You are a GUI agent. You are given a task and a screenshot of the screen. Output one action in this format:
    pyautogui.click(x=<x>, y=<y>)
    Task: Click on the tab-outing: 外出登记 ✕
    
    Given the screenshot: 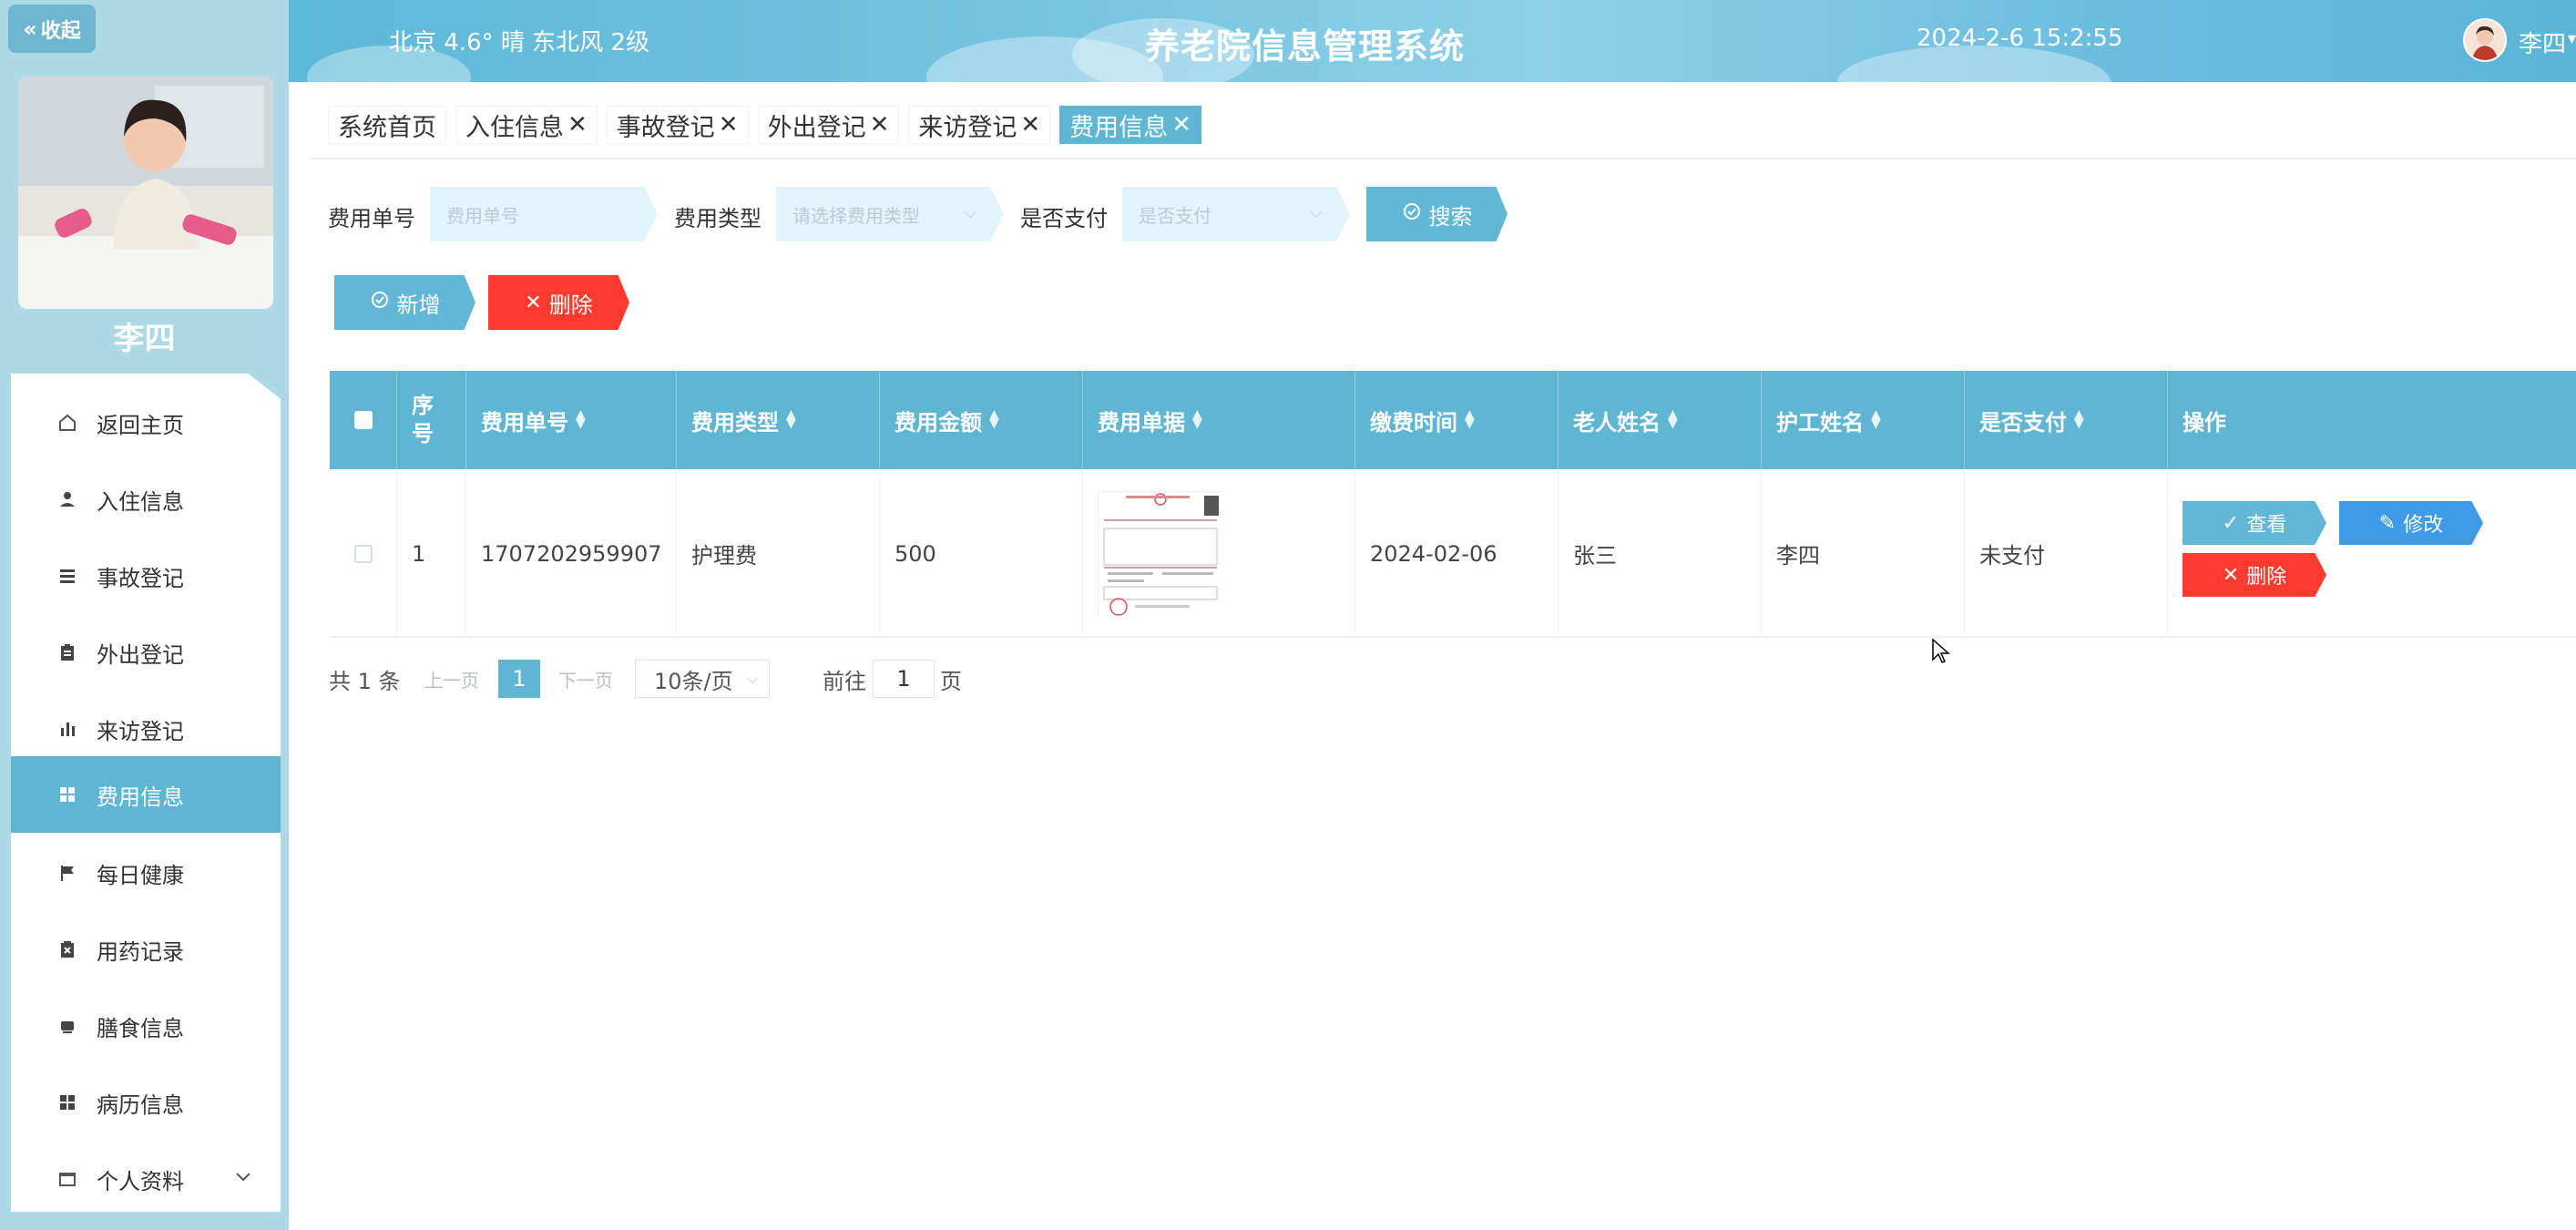 What is the action you would take?
    pyautogui.click(x=828, y=125)
    